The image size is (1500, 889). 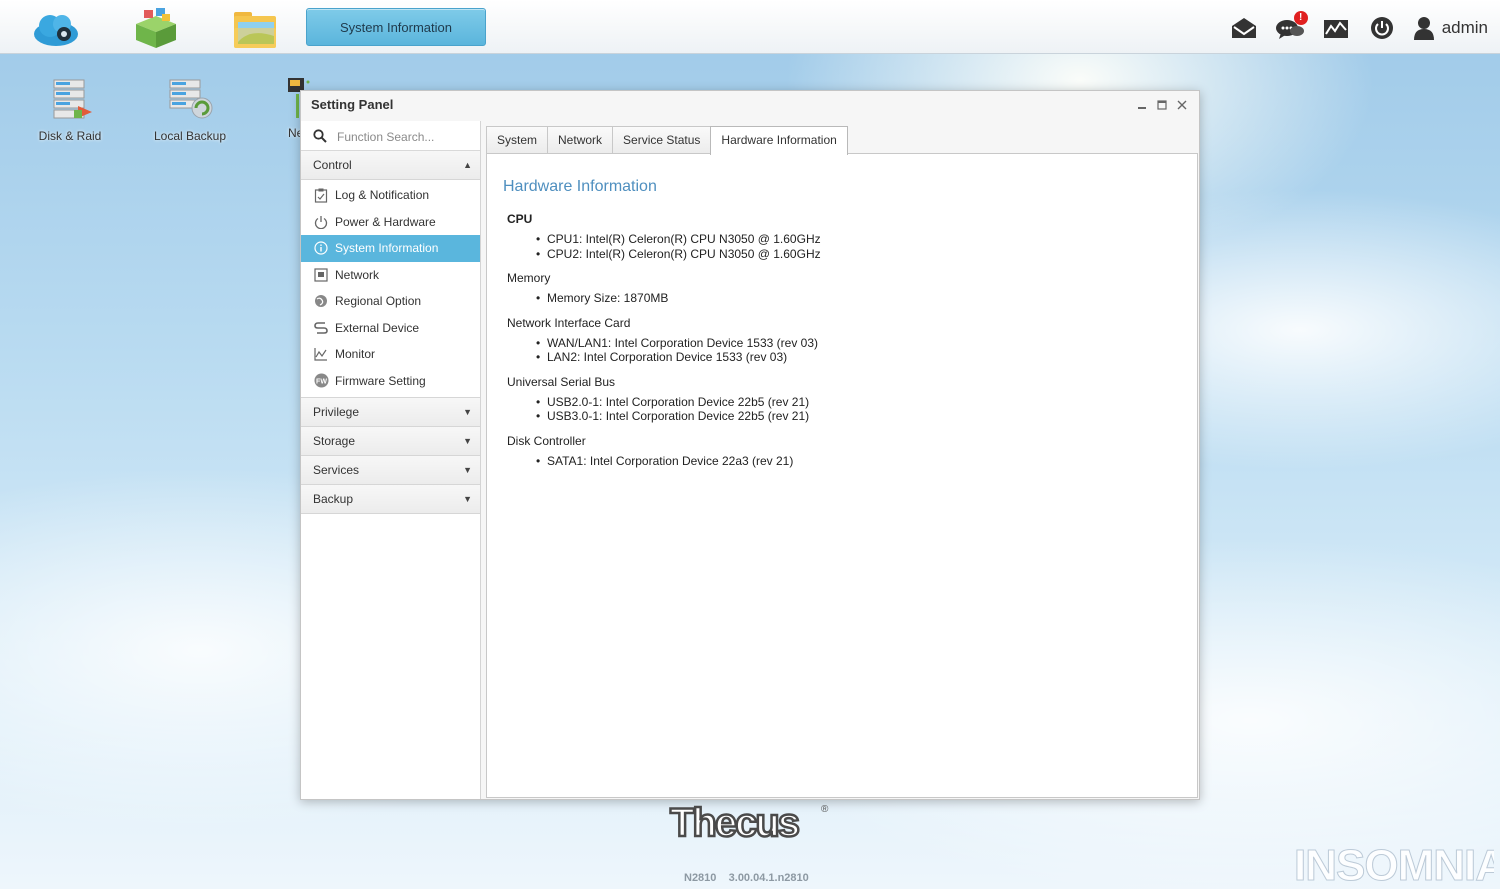 What do you see at coordinates (355, 354) in the screenshot?
I see `sidebar-item-label: Monitor` at bounding box center [355, 354].